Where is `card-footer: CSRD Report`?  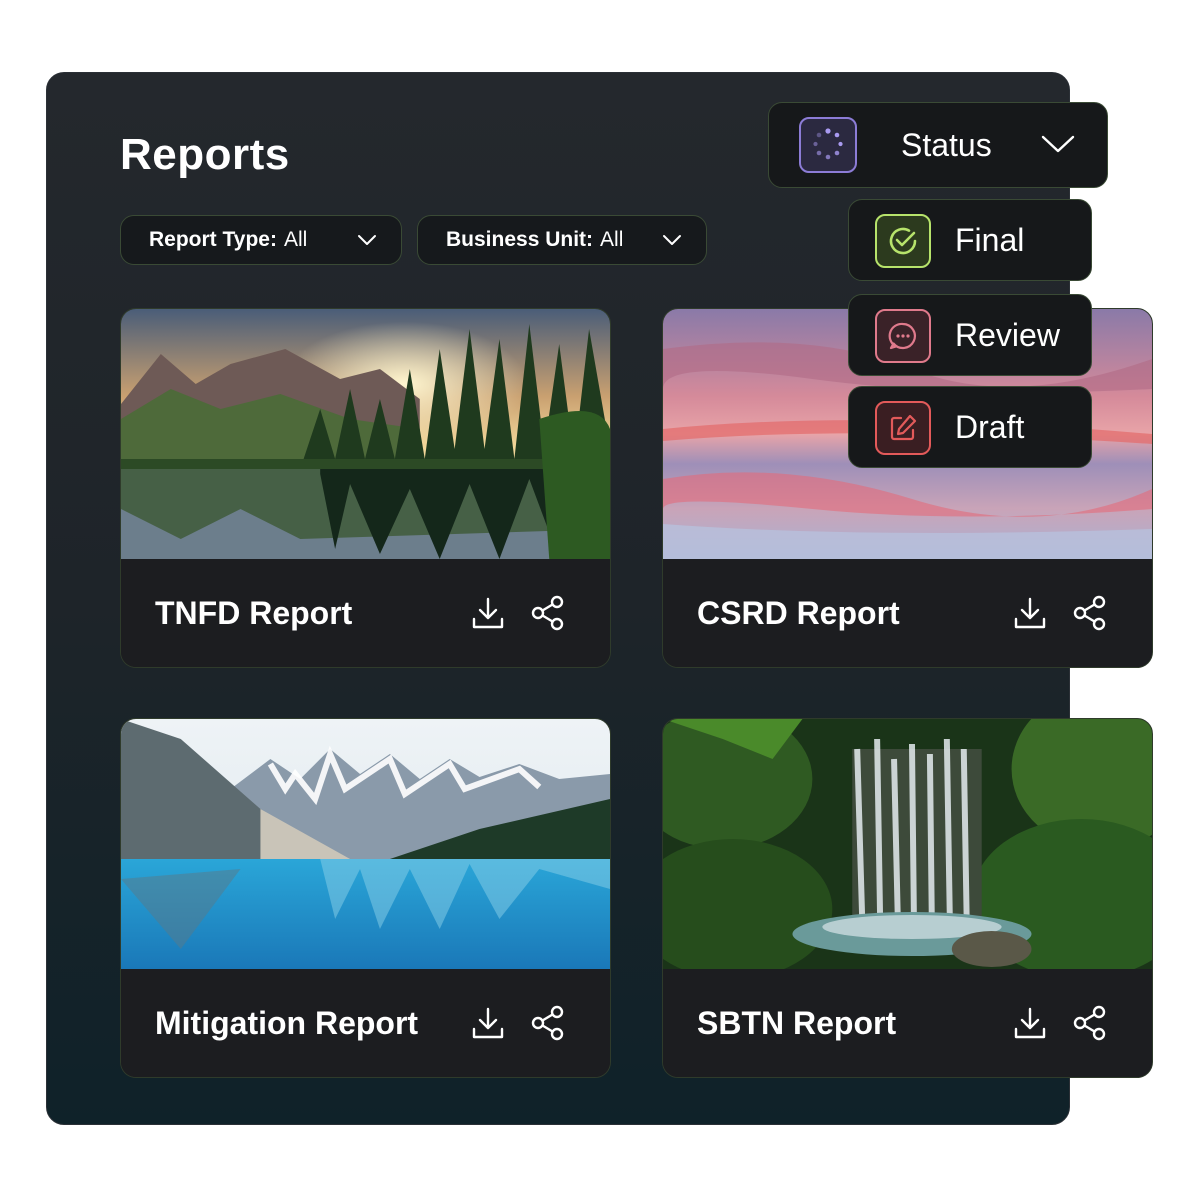
card-footer: CSRD Report is located at coordinates (907, 613).